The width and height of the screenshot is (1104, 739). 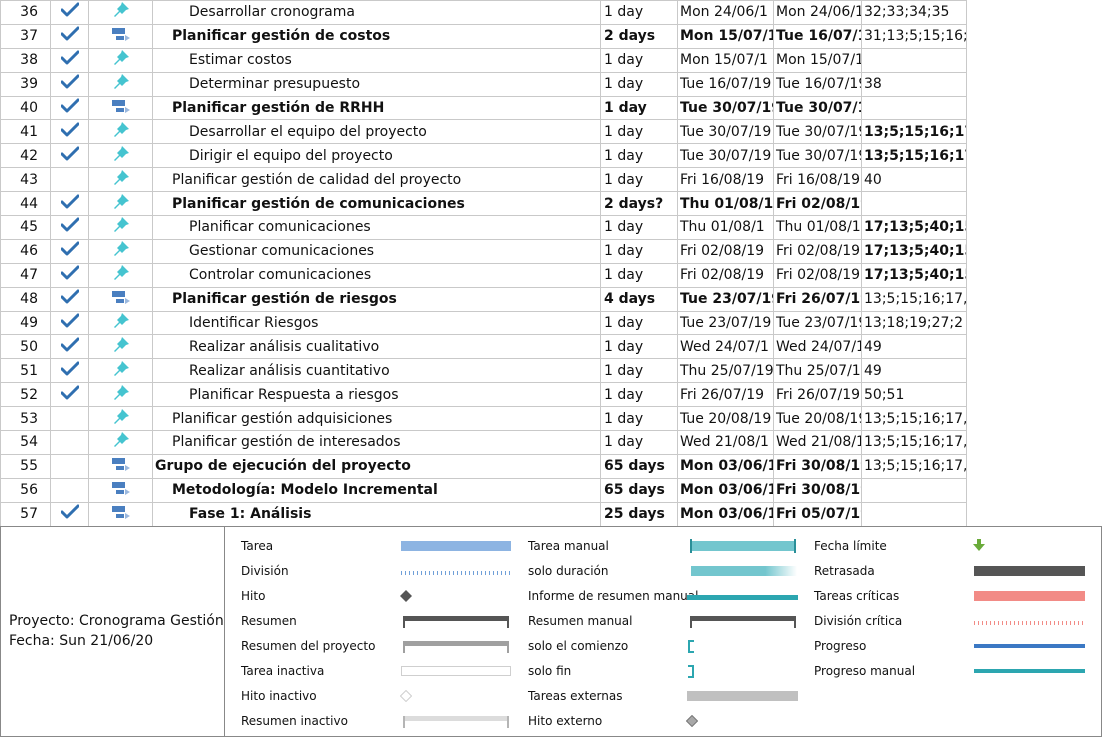 I want to click on task-id-cell: 55, so click(x=25, y=466).